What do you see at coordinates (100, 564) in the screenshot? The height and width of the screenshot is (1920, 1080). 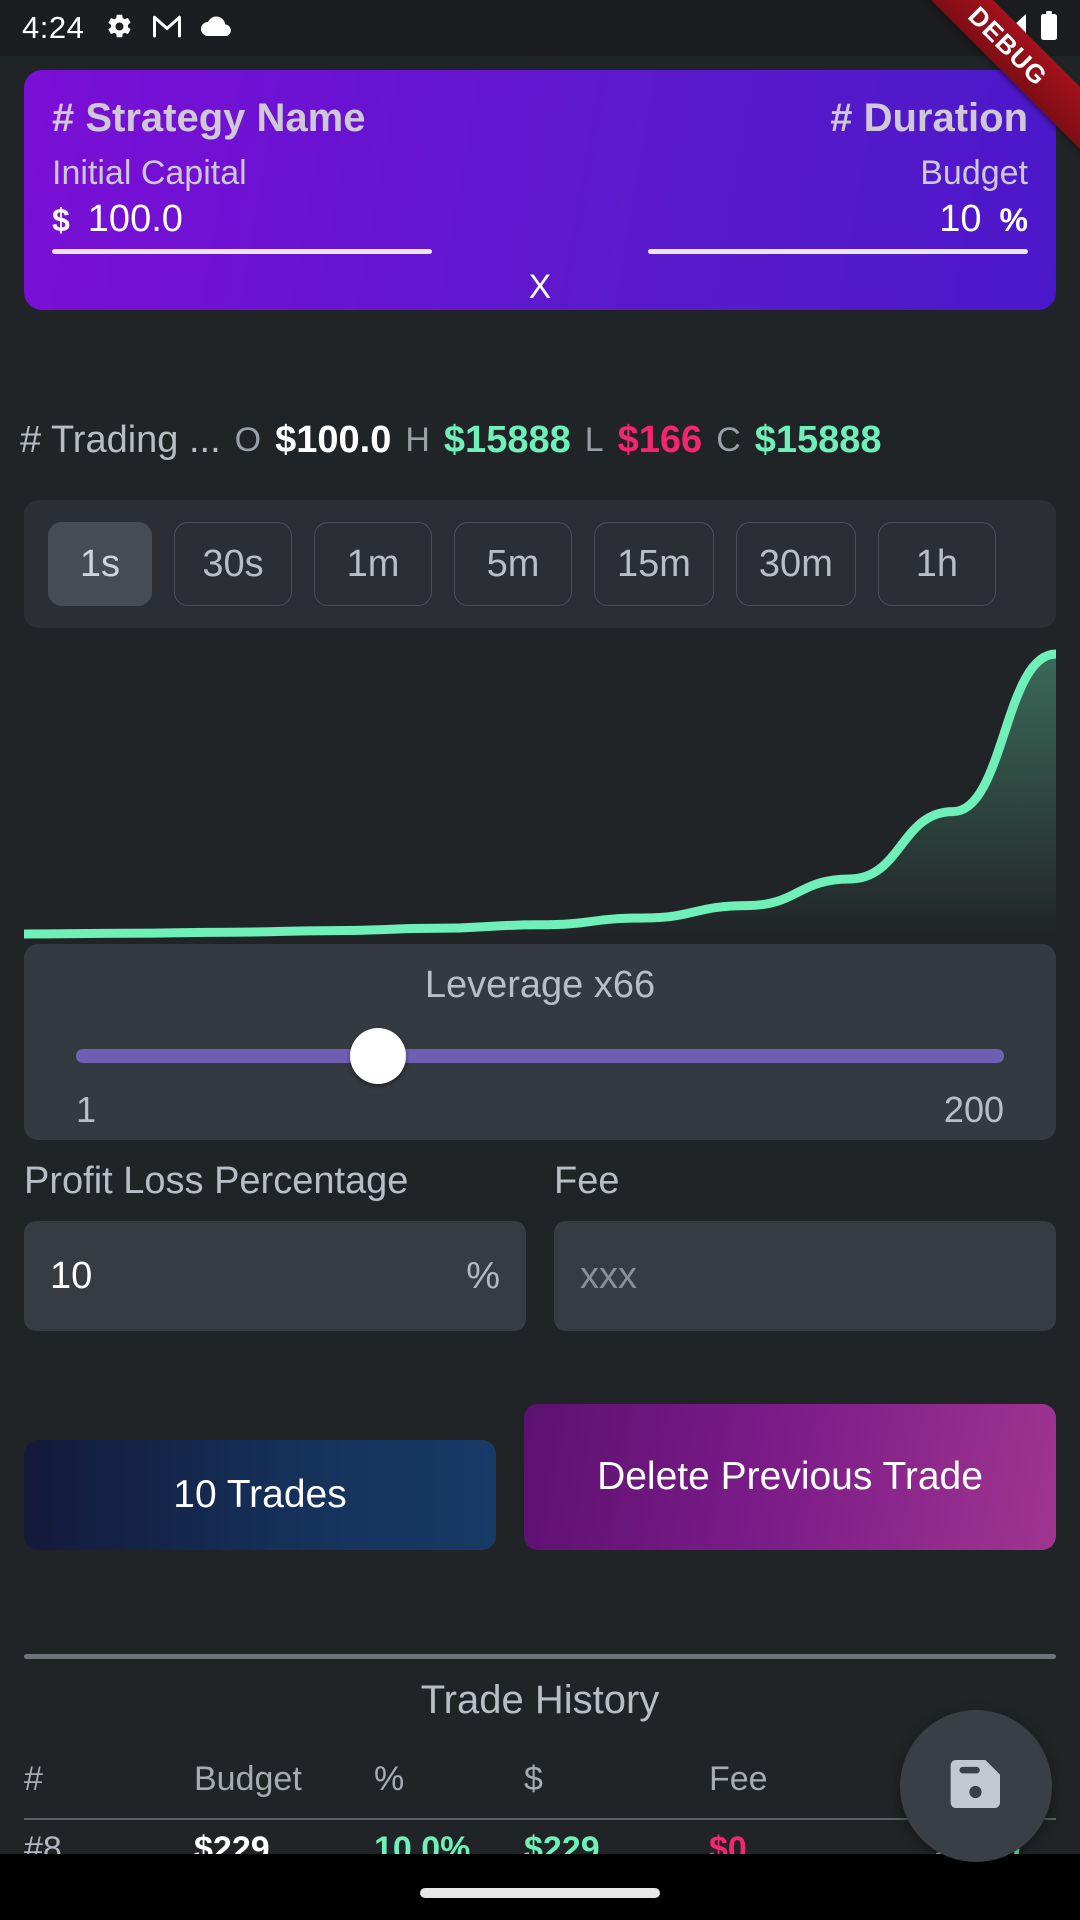 I see `timeframe-chip-1s: 1s` at bounding box center [100, 564].